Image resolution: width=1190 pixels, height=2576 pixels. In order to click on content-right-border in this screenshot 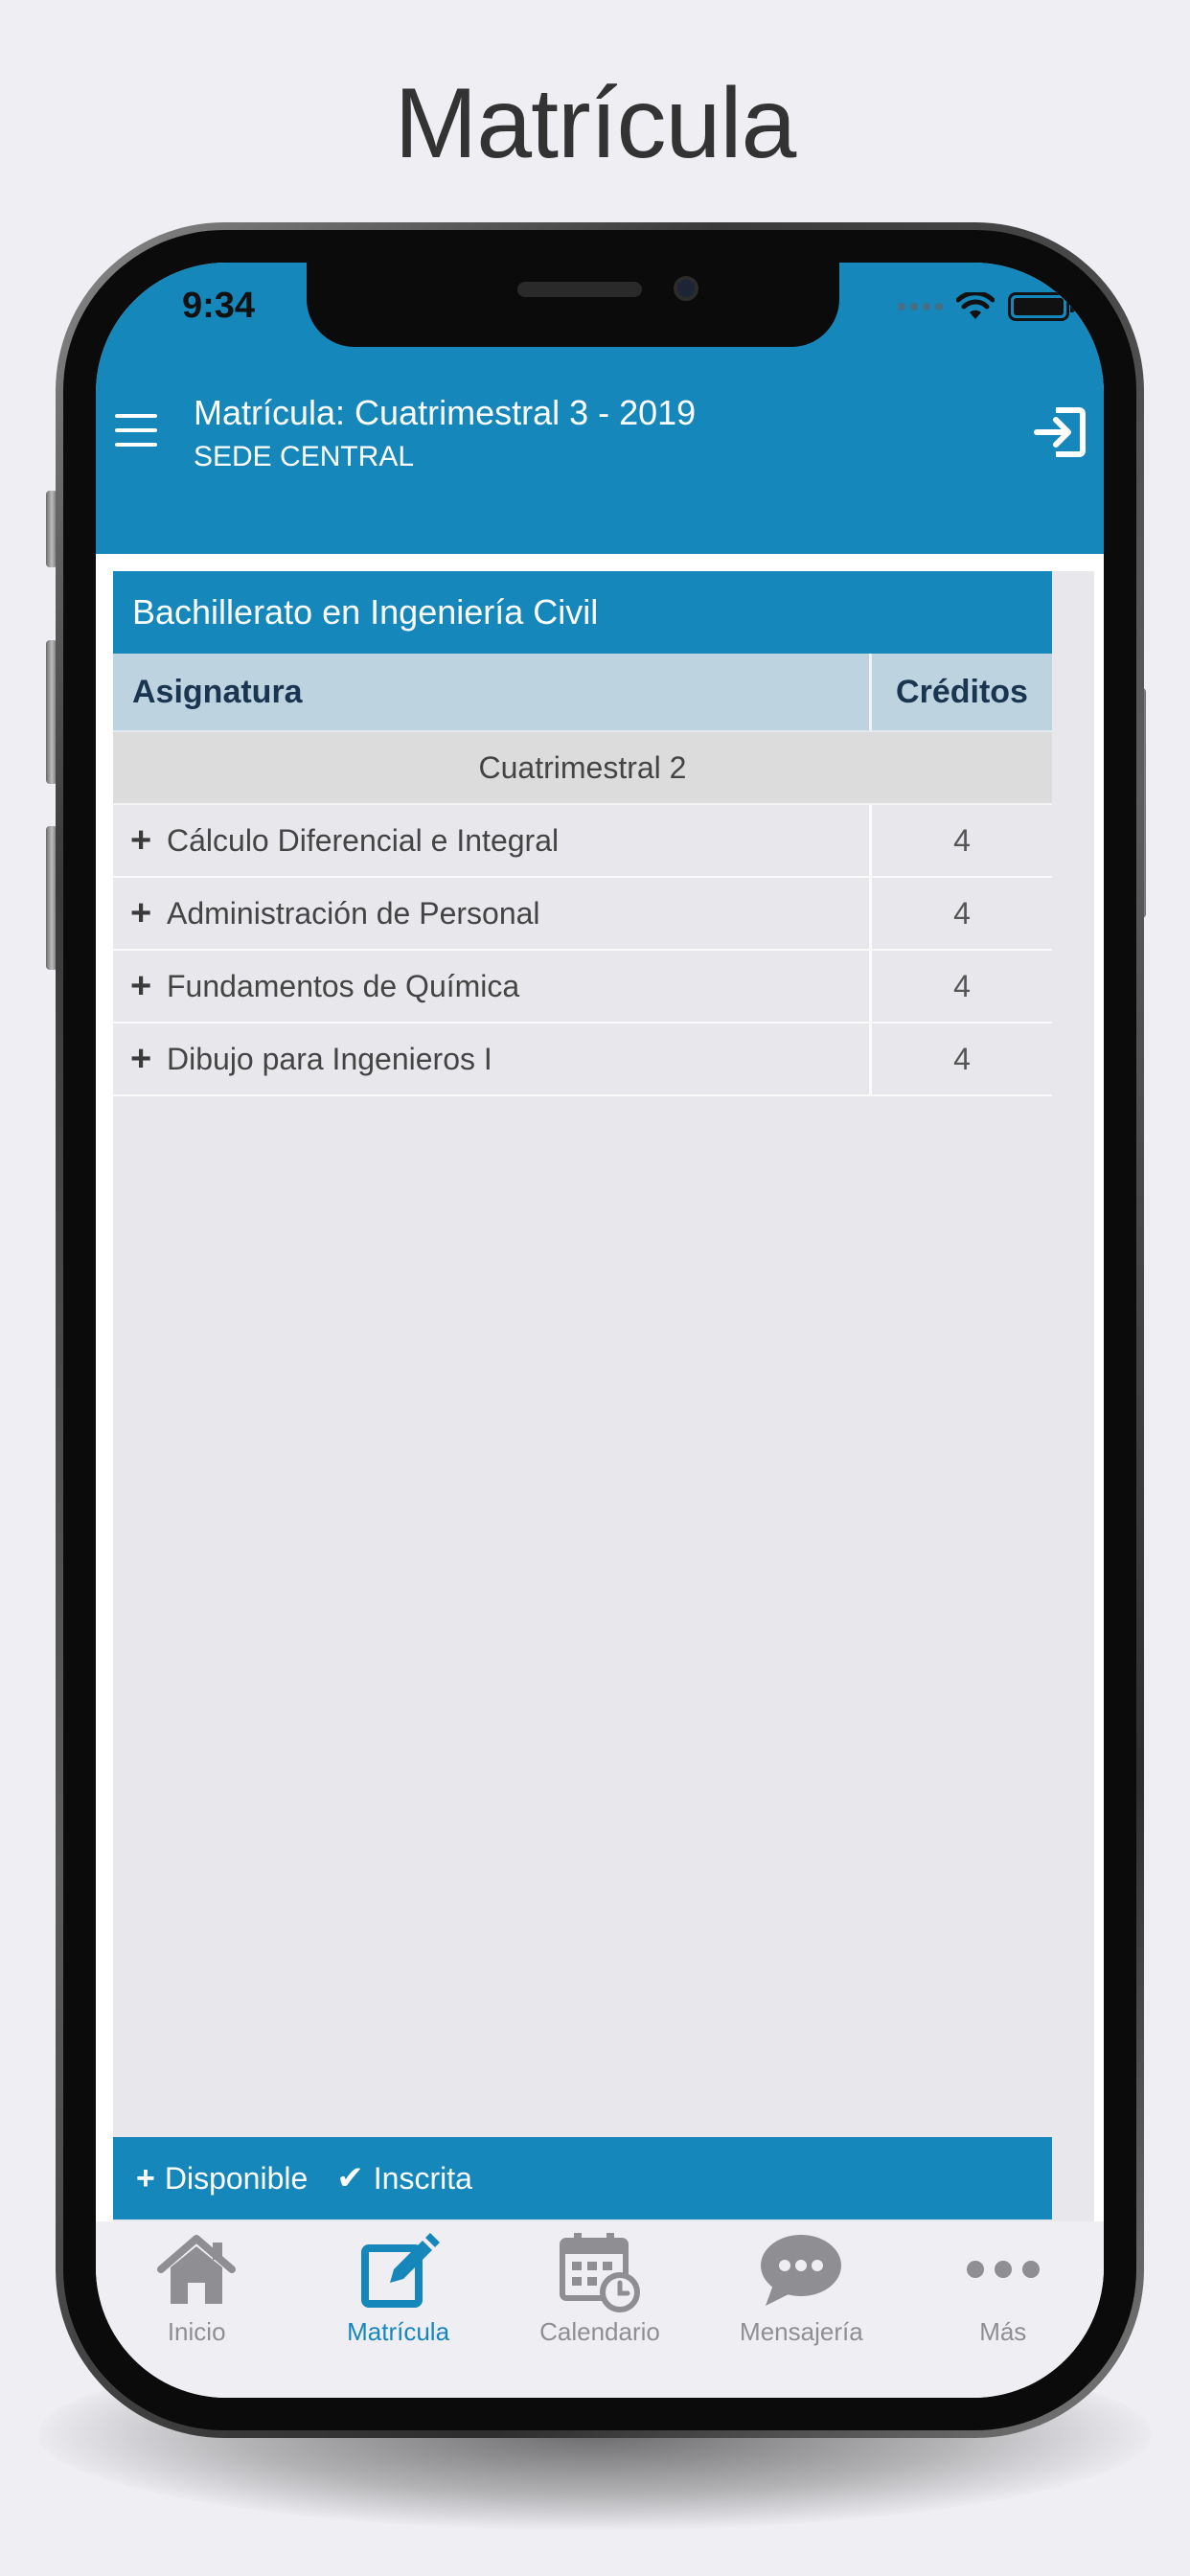, I will do `click(1099, 1387)`.